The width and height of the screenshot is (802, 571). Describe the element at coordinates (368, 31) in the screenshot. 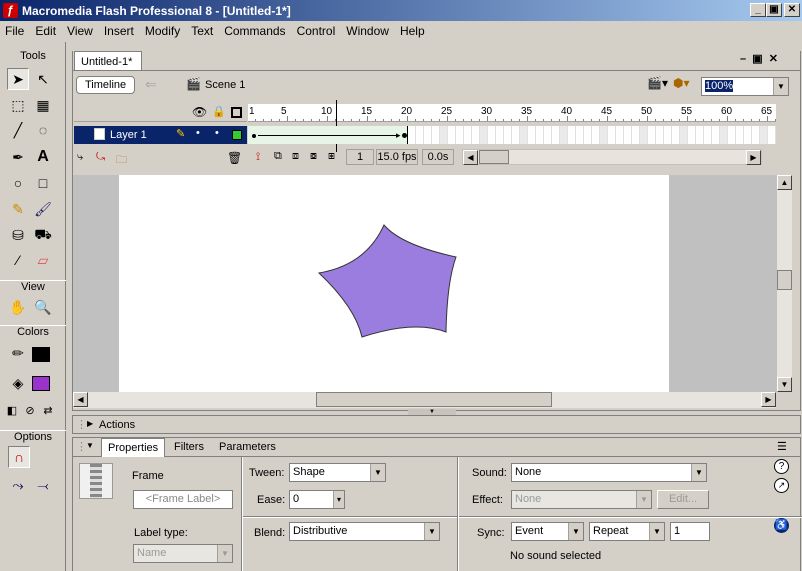

I see `menu-window: Window` at that location.